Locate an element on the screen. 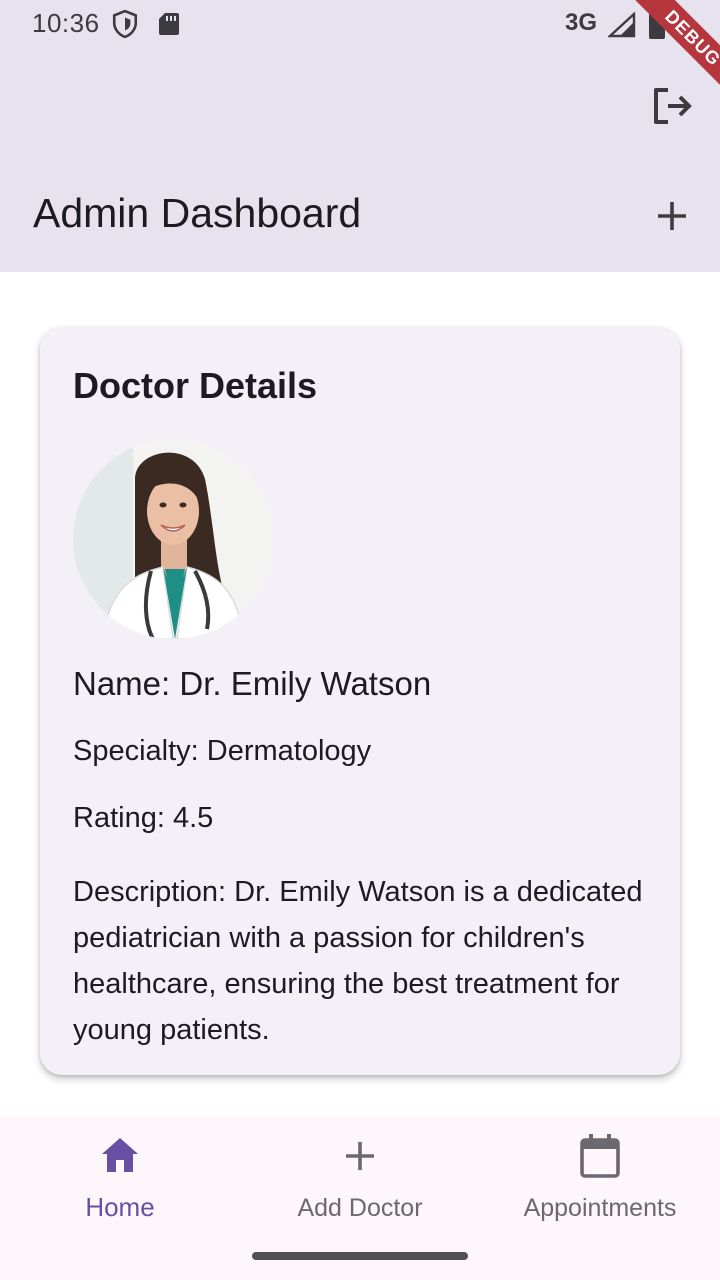 This screenshot has height=1280, width=720. add-button is located at coordinates (672, 216).